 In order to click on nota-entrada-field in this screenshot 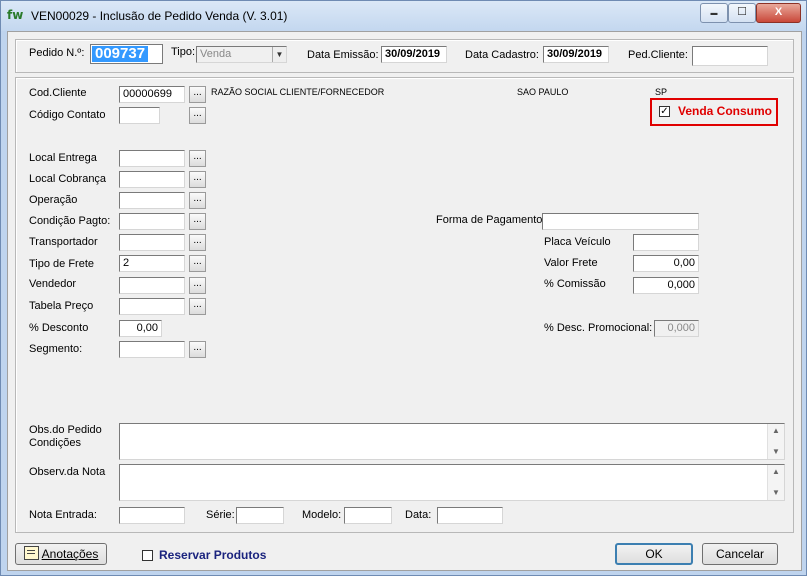, I will do `click(152, 515)`.